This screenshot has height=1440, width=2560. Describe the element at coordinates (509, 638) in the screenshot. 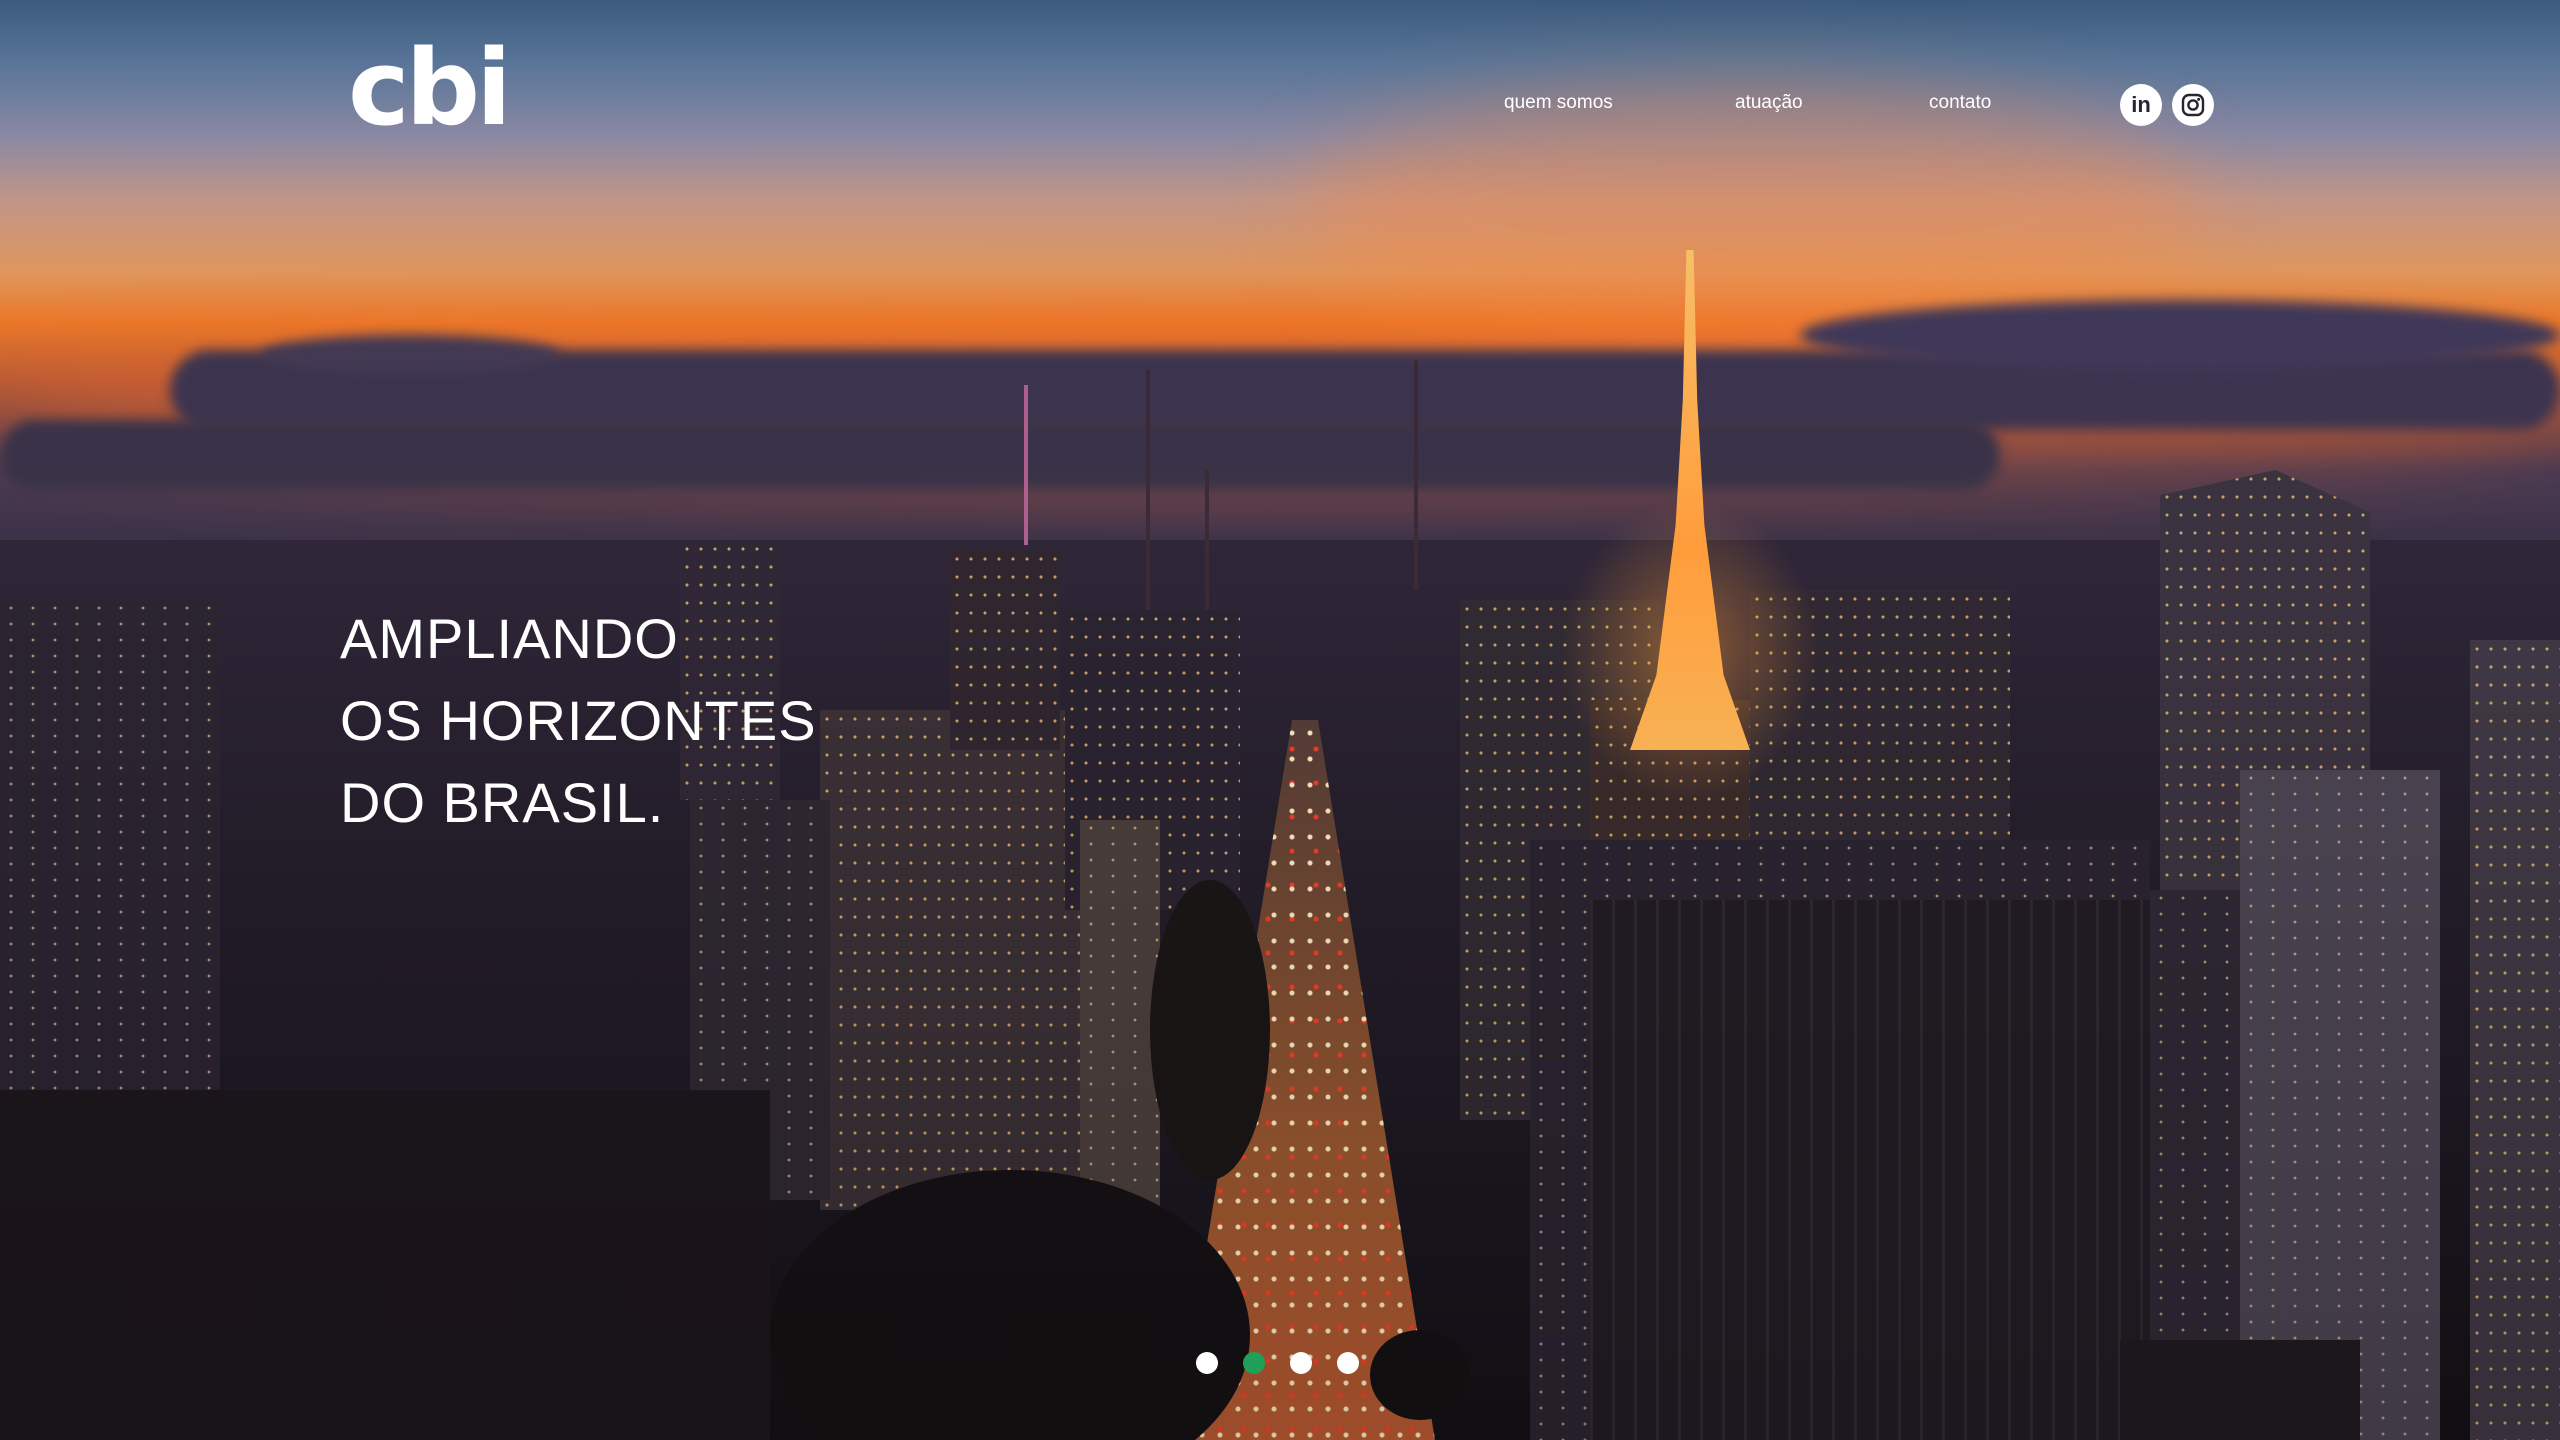

I see `tagline-line: AMPLIANDO` at that location.